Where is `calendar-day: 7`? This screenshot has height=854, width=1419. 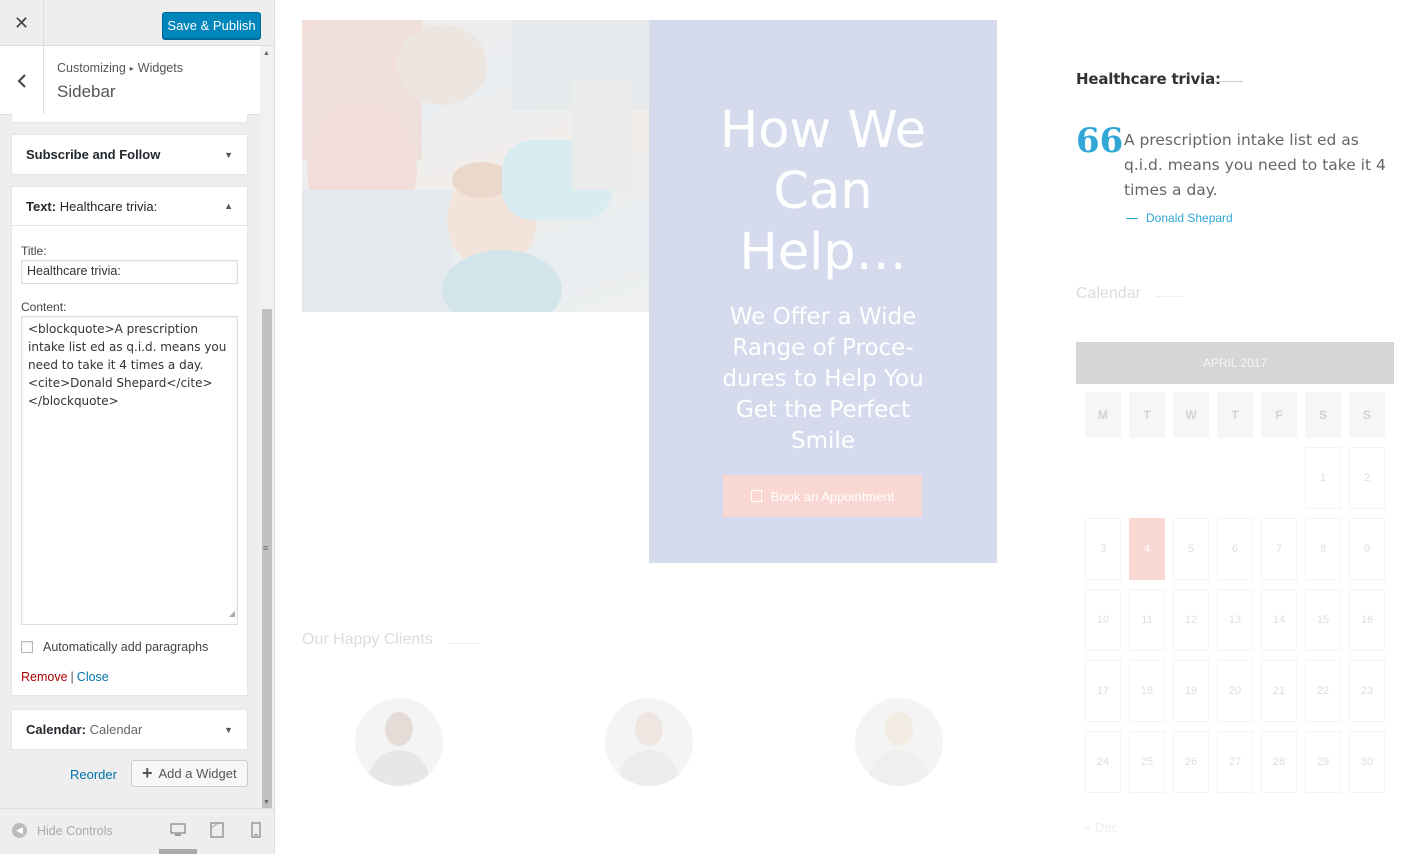
calendar-day: 7 is located at coordinates (1279, 549).